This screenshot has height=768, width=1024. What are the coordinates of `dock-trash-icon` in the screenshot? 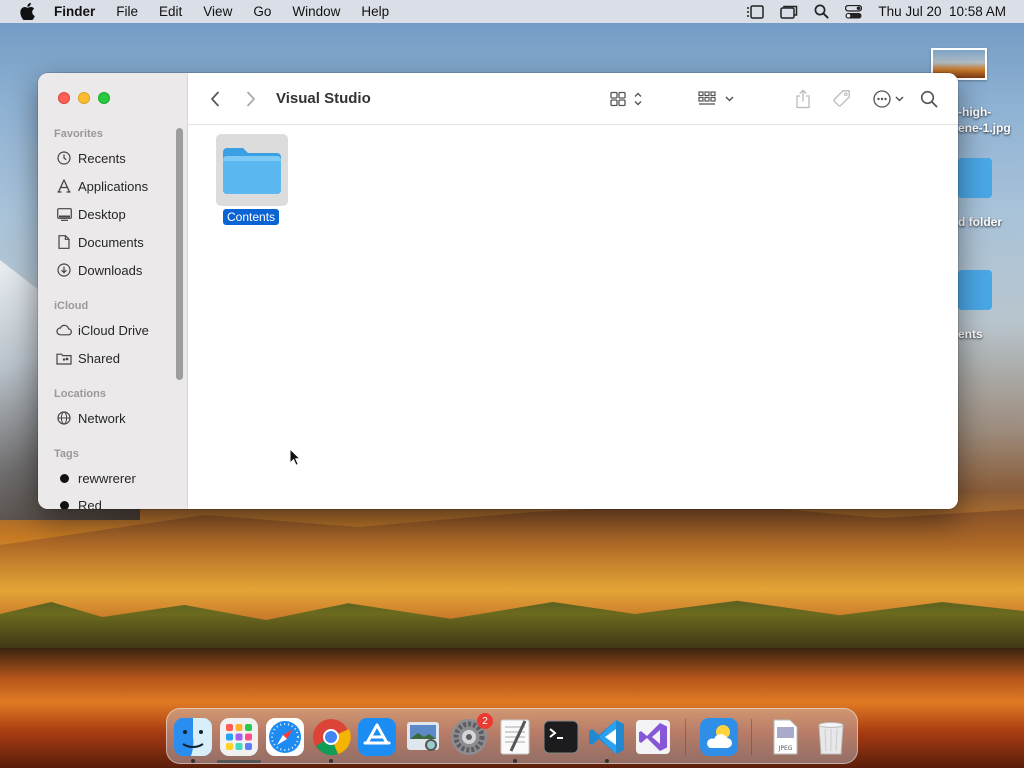 It's located at (831, 737).